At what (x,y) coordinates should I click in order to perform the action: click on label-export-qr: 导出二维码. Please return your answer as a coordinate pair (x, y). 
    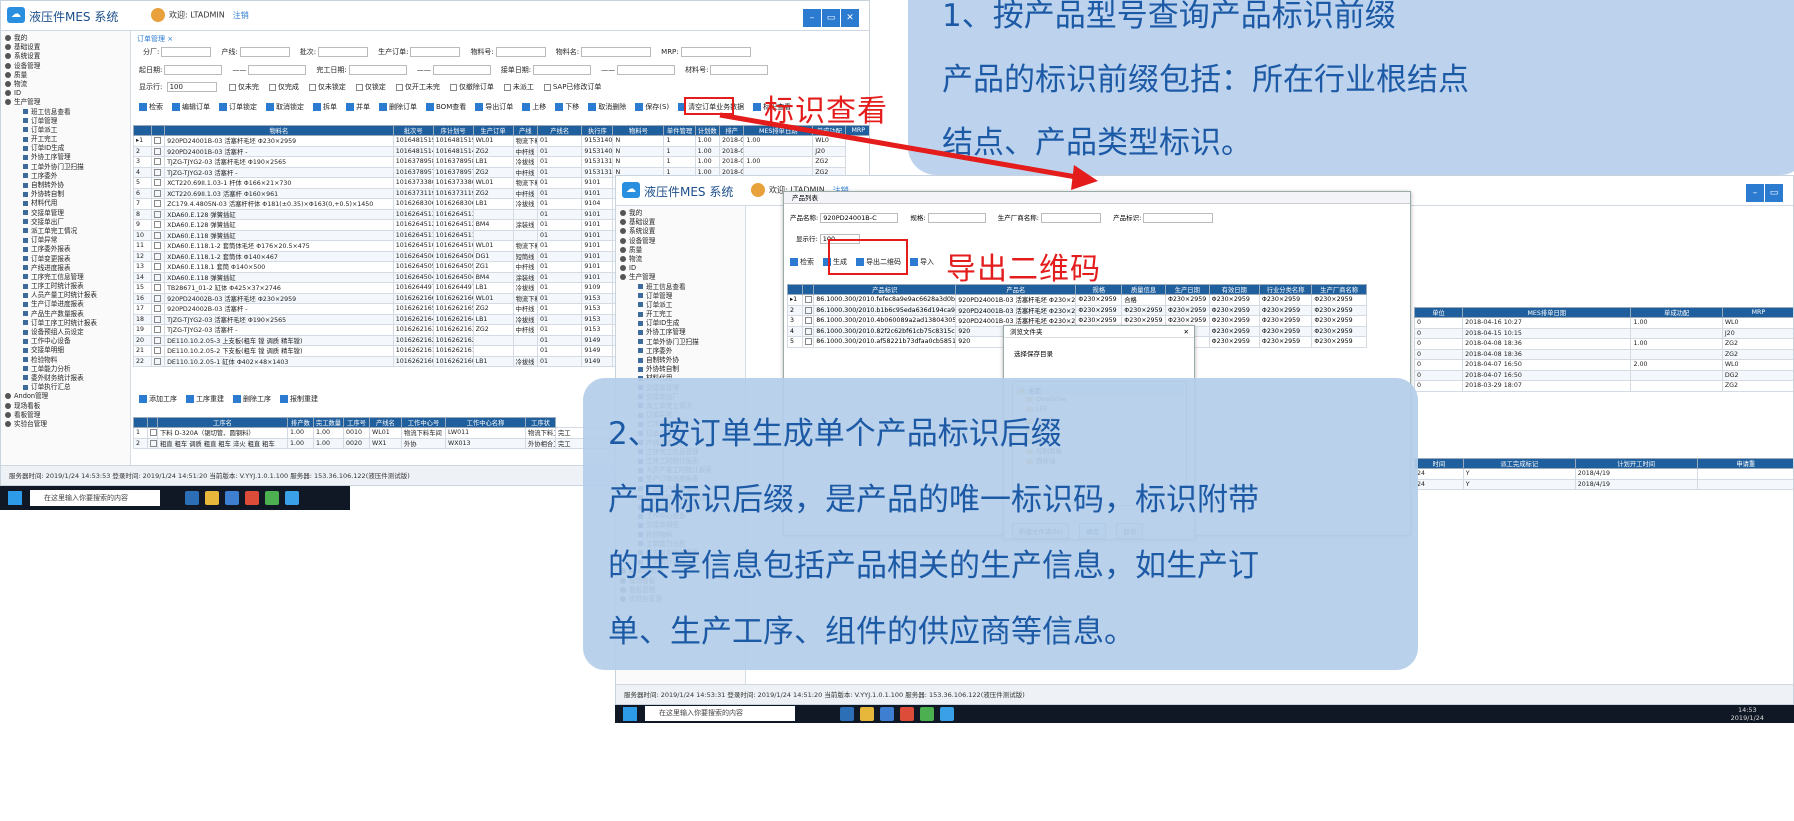
    Looking at the image, I should click on (1023, 269).